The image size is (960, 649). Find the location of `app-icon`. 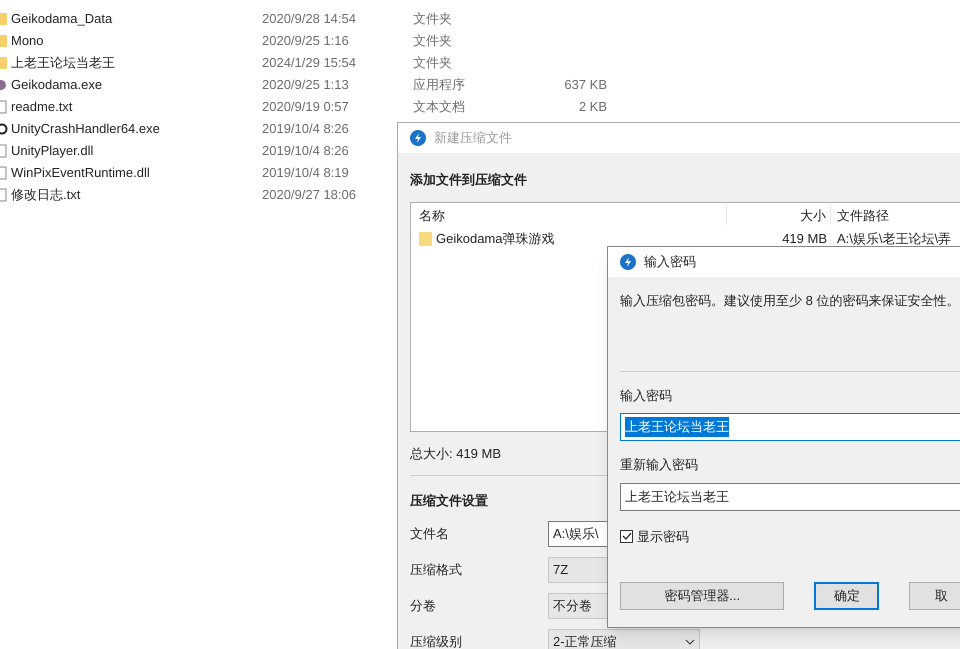

app-icon is located at coordinates (4, 85).